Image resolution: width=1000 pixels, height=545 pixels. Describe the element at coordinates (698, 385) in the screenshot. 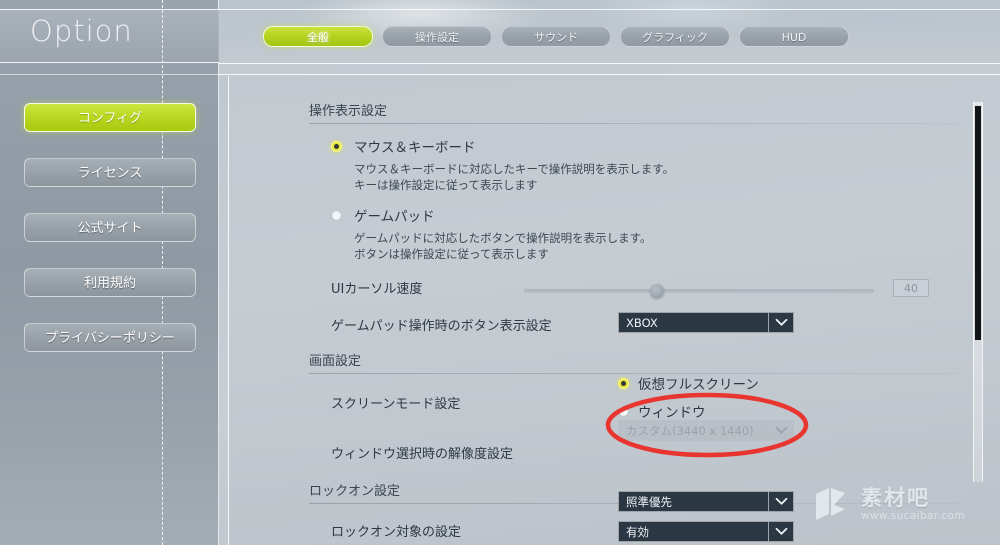

I see `radio-virtual-fullscreen-label: 仮想フルスクリーン` at that location.